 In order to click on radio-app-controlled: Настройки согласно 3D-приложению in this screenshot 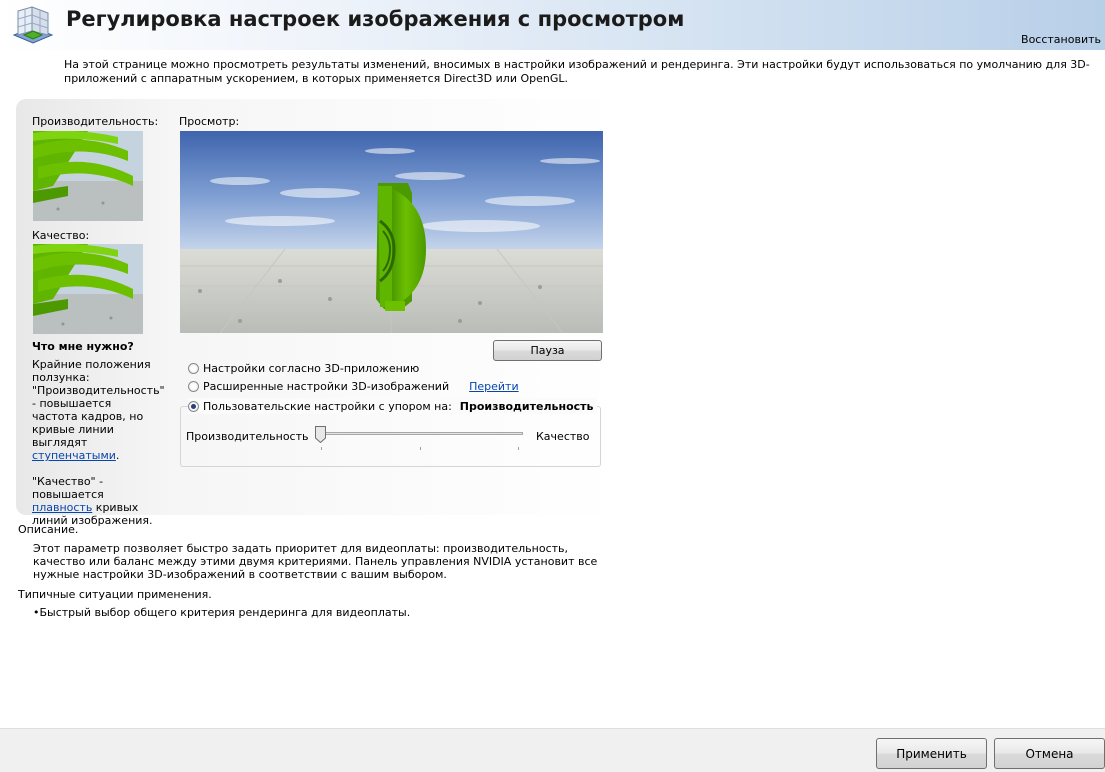, I will do `click(303, 368)`.